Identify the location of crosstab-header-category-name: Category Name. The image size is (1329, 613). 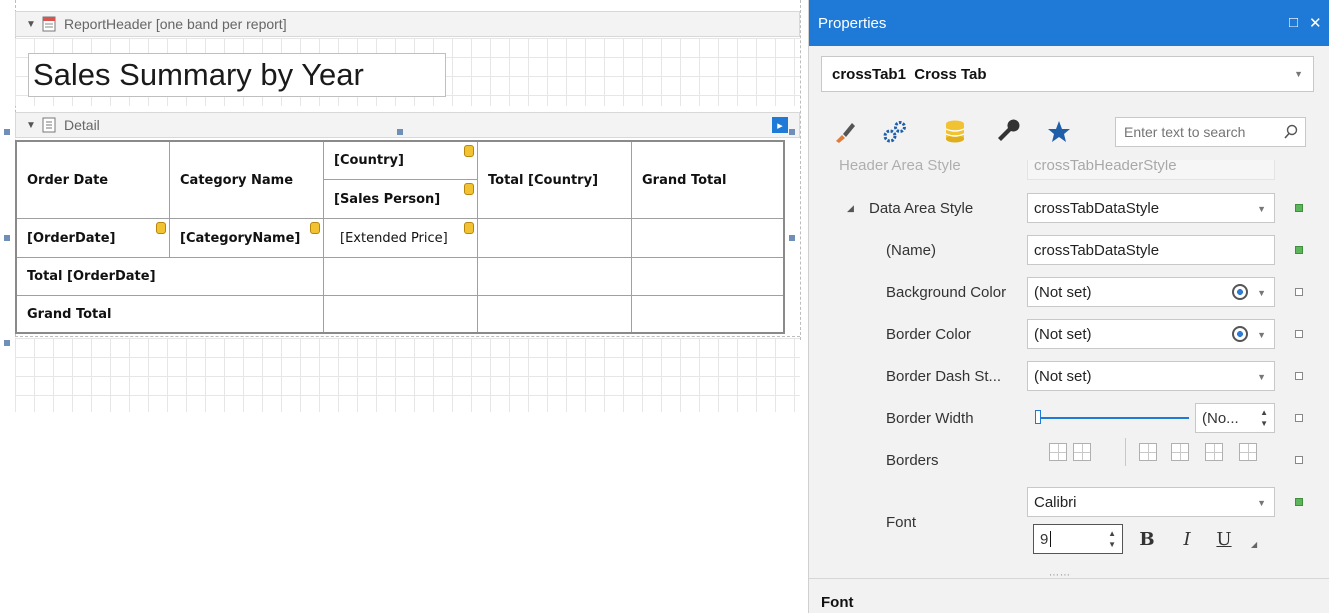
(247, 180).